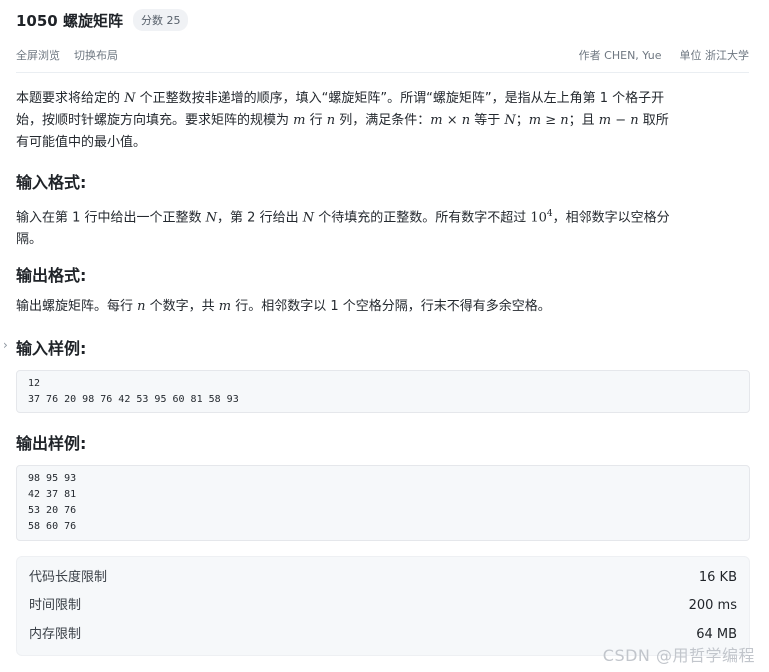 This screenshot has height=672, width=769. What do you see at coordinates (81, 142) in the screenshot?
I see `desc-text: 有可能值中的最小值。` at bounding box center [81, 142].